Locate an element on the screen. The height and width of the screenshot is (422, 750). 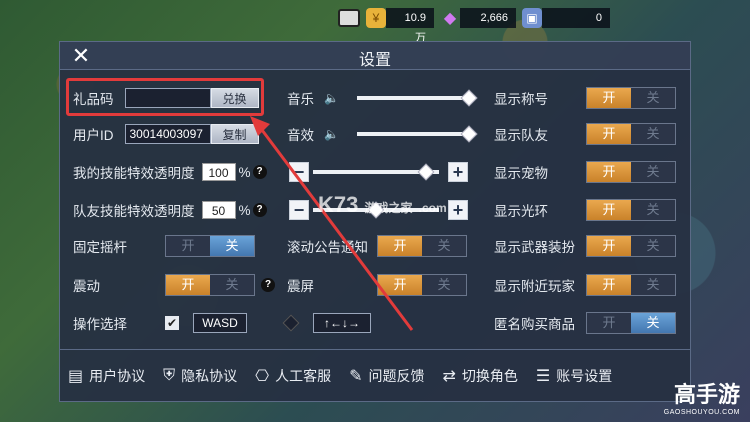
brand-url: GAOSHOUYOU.COM is located at coordinates (701, 412).